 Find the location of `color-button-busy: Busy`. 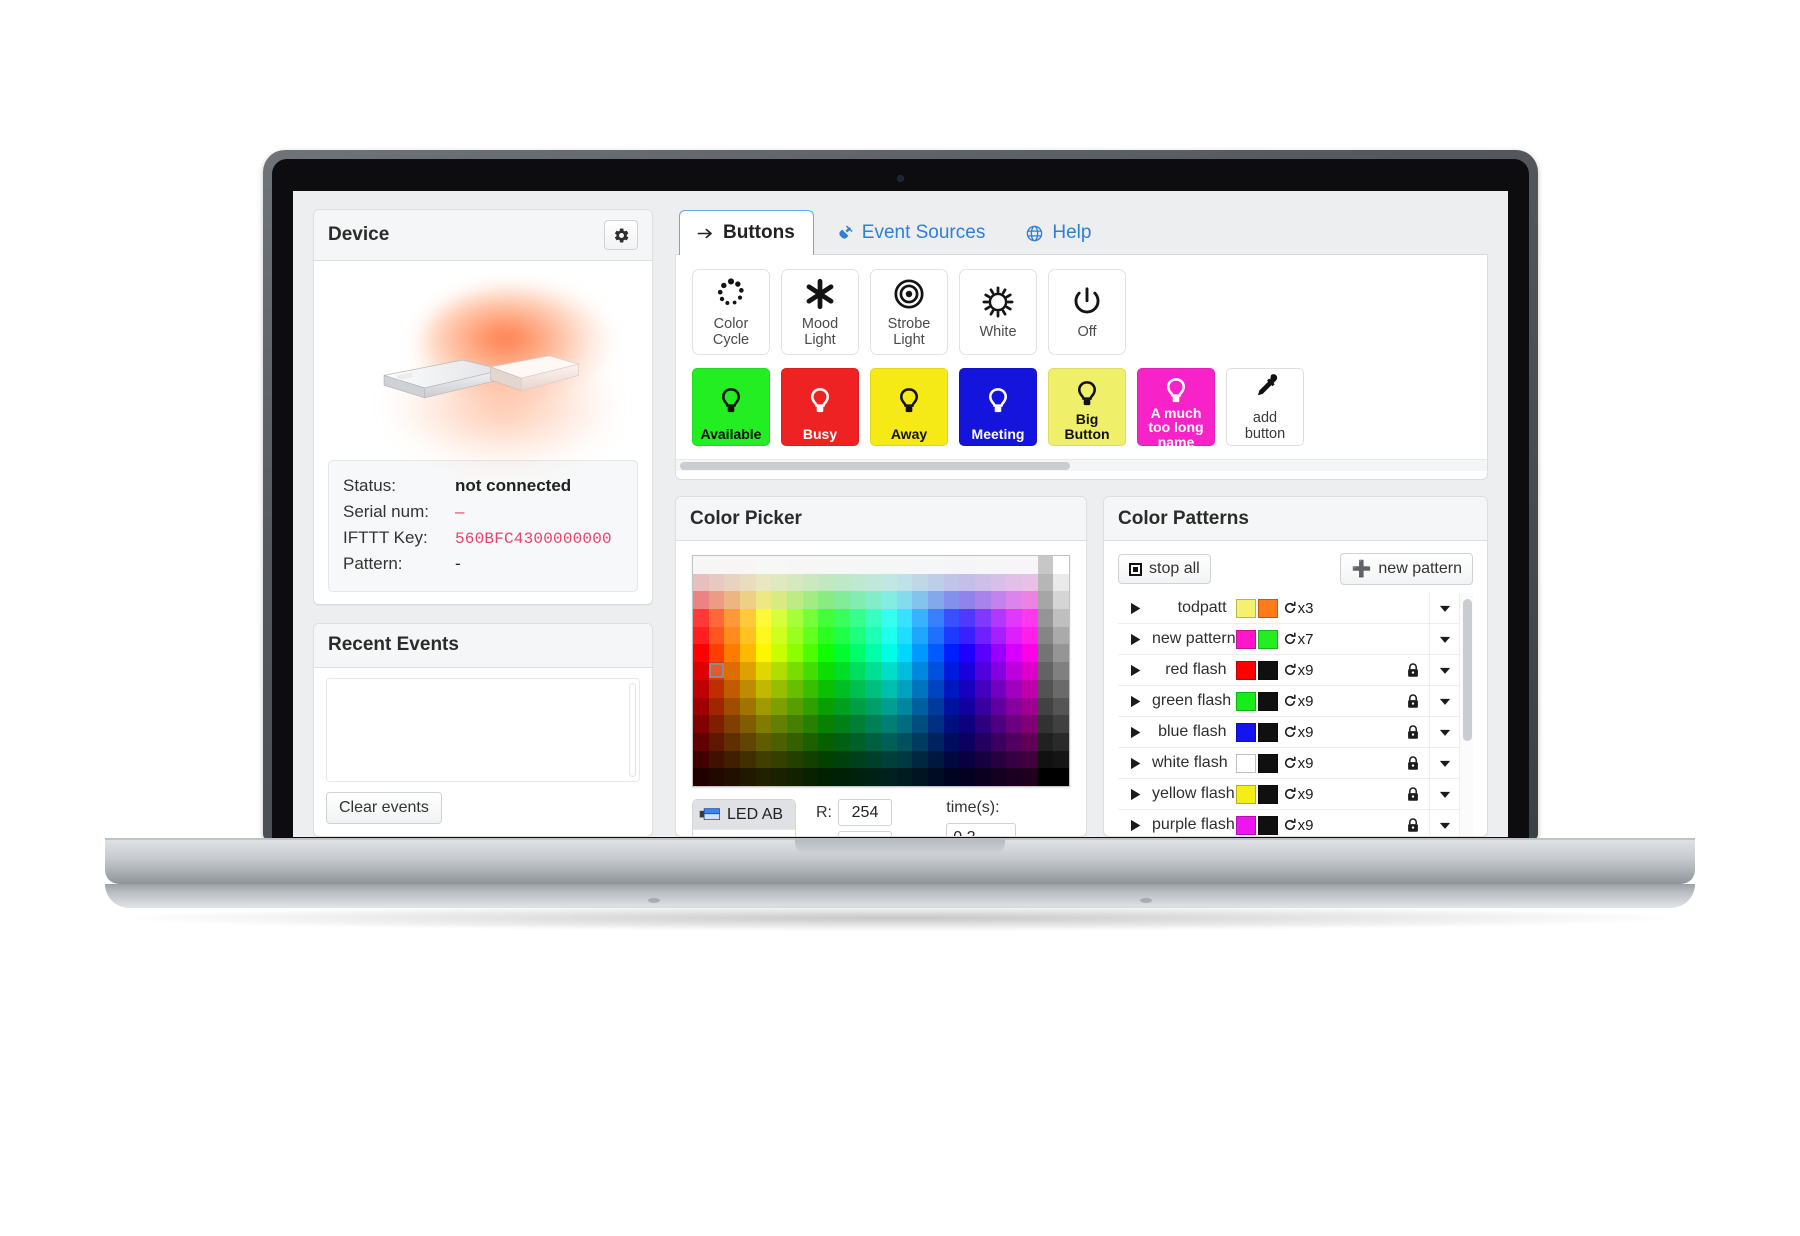

color-button-busy: Busy is located at coordinates (820, 407).